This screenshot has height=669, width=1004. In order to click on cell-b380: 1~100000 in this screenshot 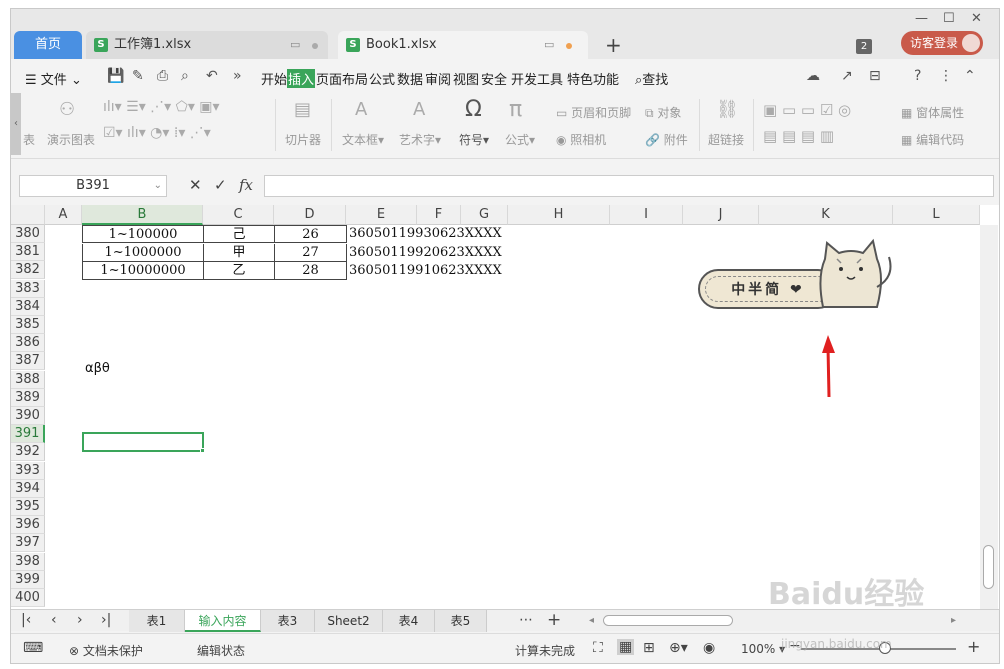, I will do `click(143, 234)`.